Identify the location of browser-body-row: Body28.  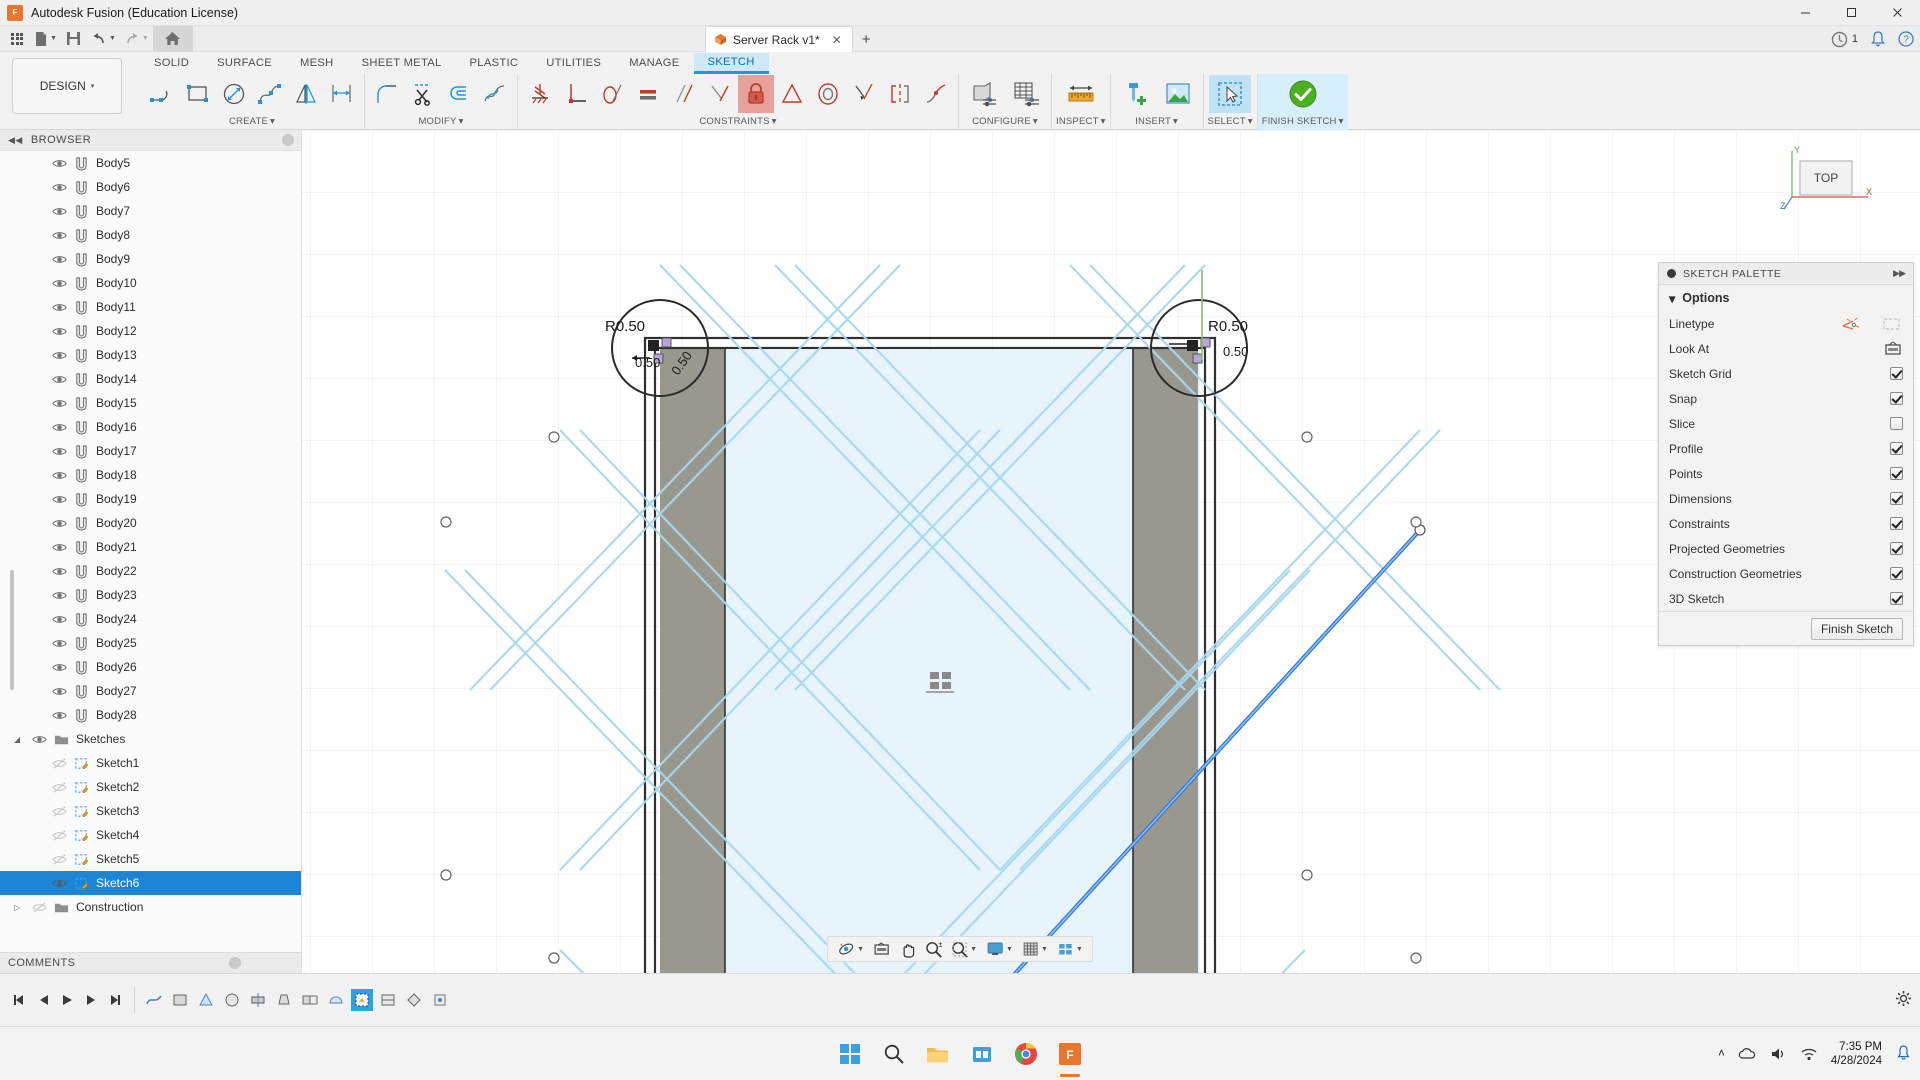
(150, 715).